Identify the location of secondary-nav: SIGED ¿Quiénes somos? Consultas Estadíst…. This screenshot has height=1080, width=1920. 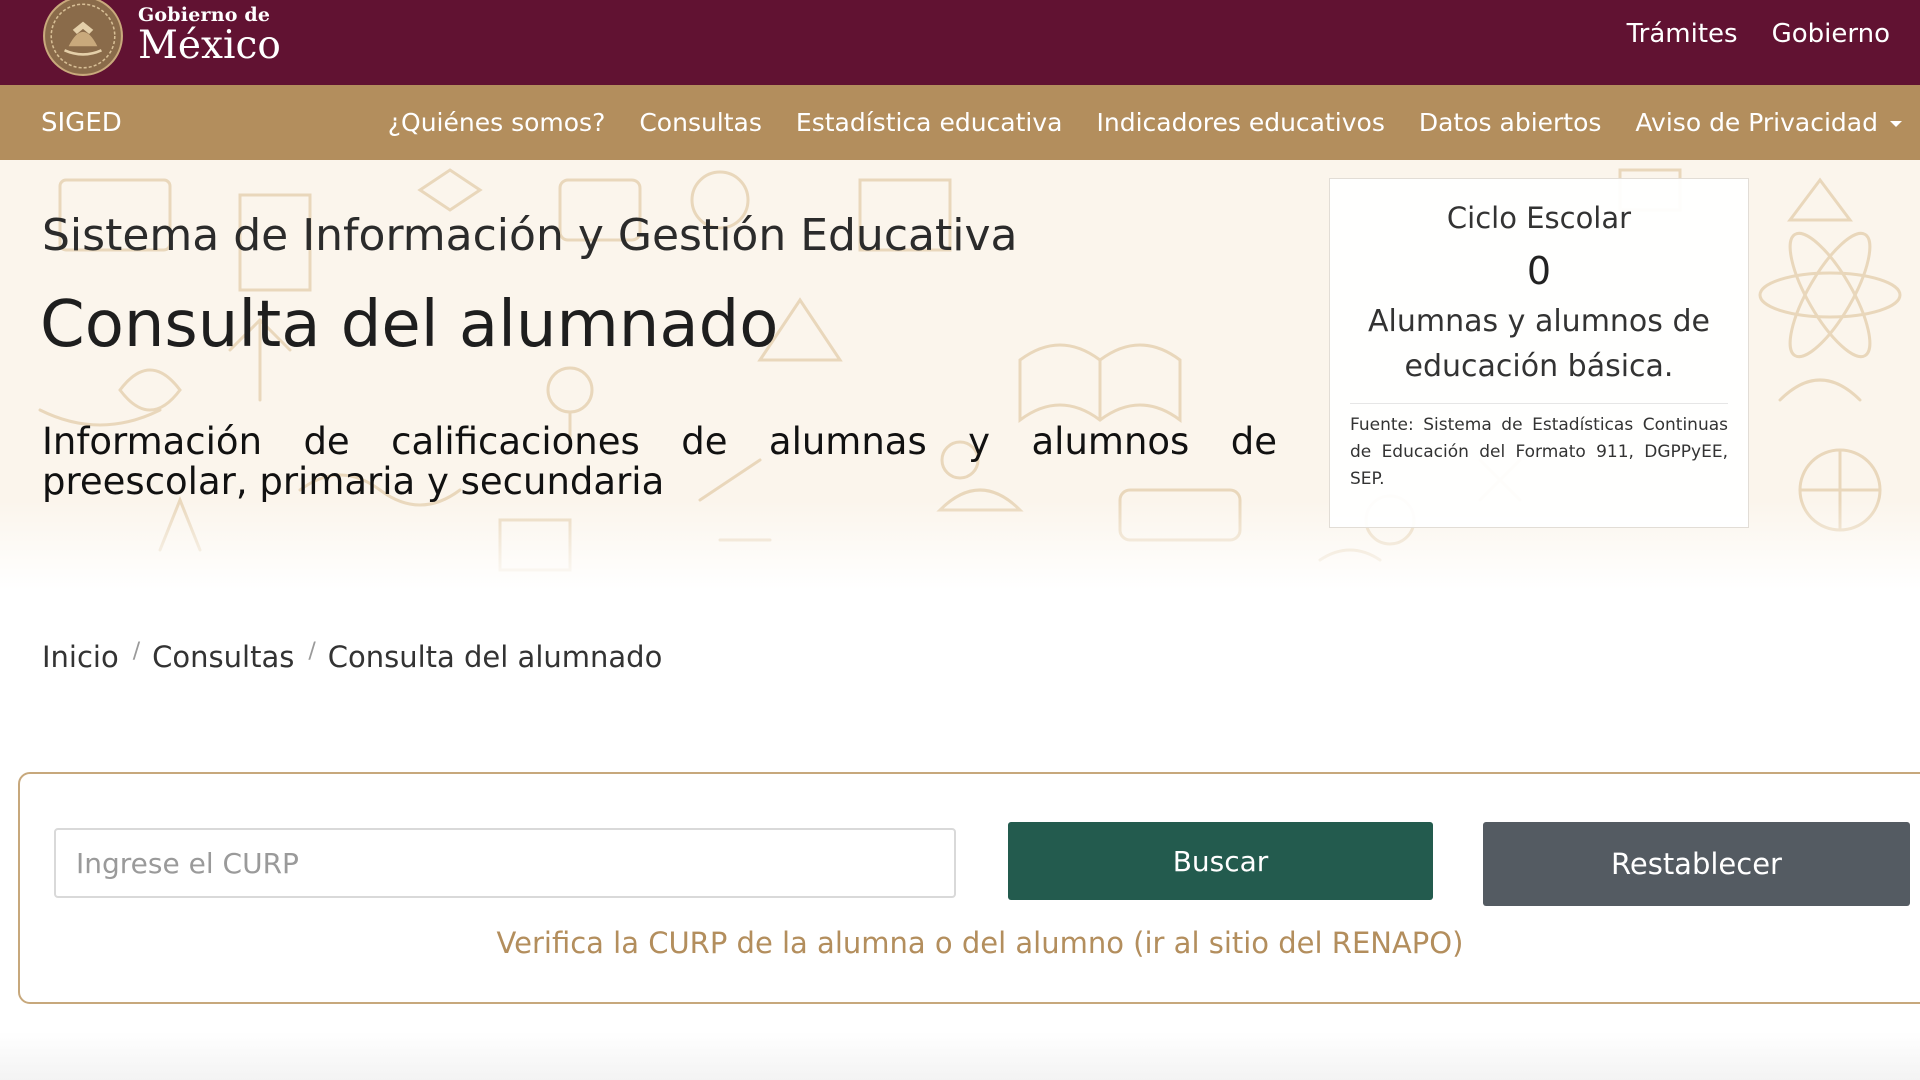
(960, 122).